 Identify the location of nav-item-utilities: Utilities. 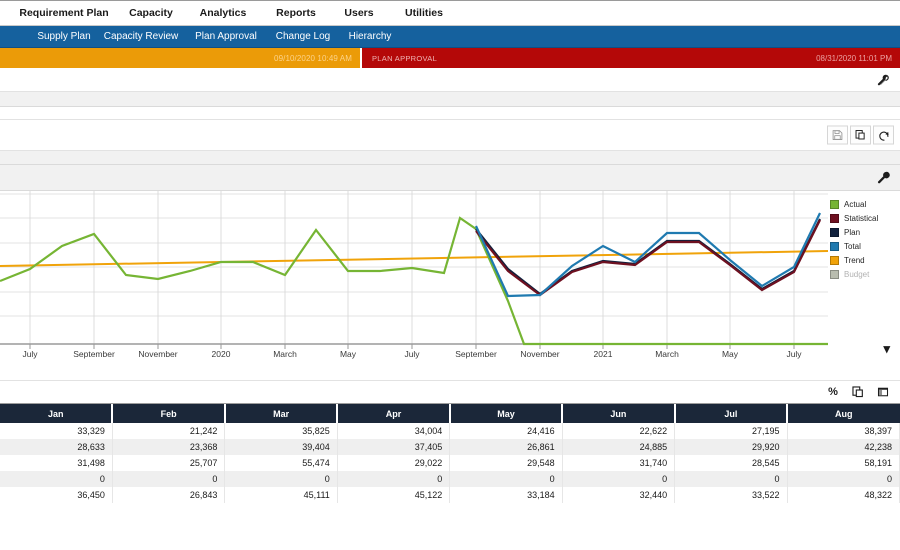
(424, 13).